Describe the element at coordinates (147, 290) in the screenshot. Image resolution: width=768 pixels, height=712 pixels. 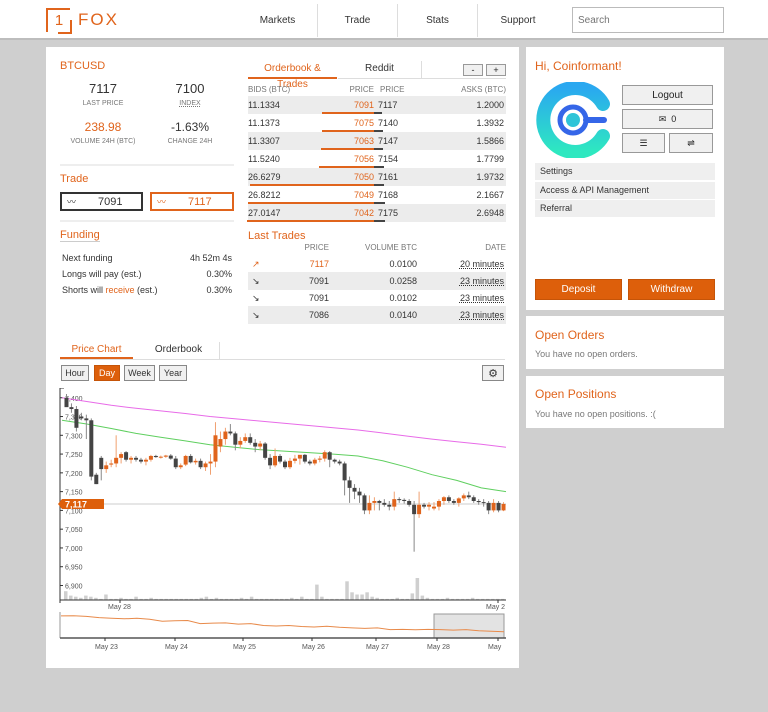
I see `funding-row: Shorts will receive (est.) 0.30%` at that location.